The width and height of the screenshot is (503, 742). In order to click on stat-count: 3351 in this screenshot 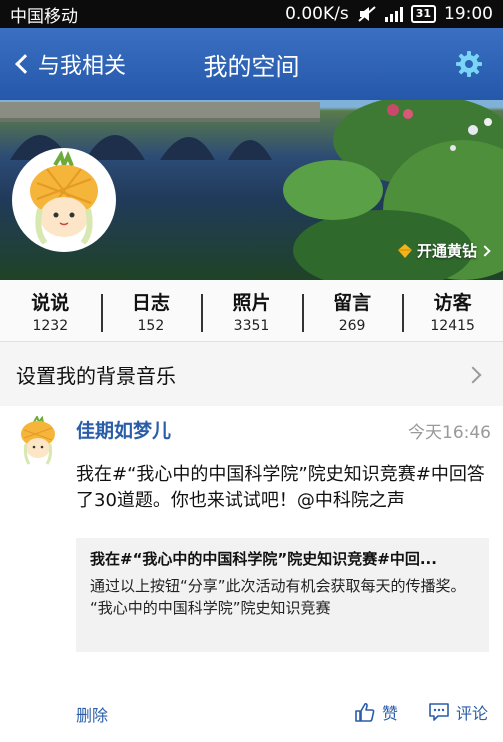, I will do `click(251, 325)`.